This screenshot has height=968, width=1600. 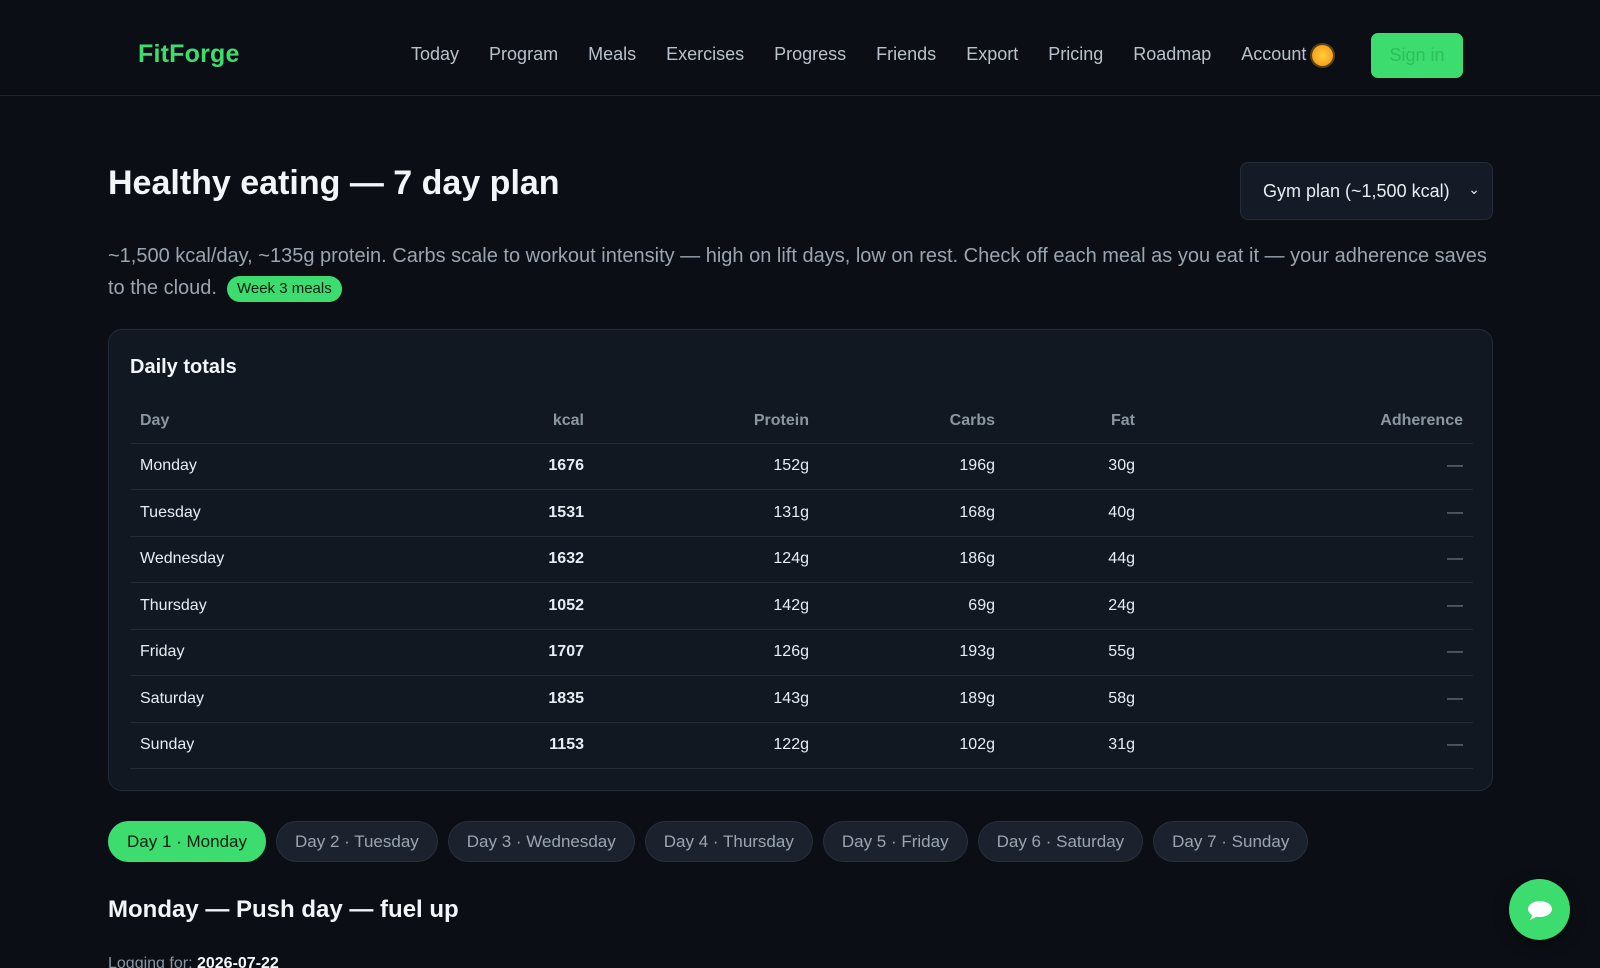 What do you see at coordinates (462, 559) in the screenshot?
I see `cell-kcal: 1632` at bounding box center [462, 559].